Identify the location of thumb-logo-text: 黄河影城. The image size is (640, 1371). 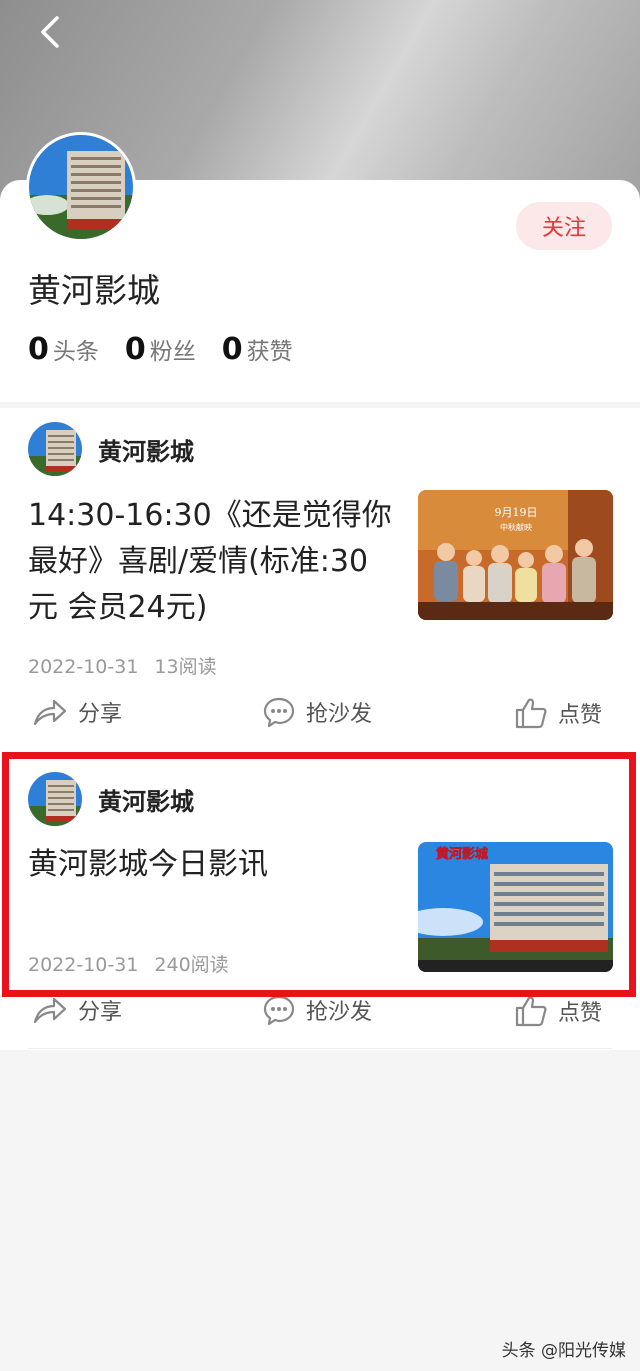
(462, 854).